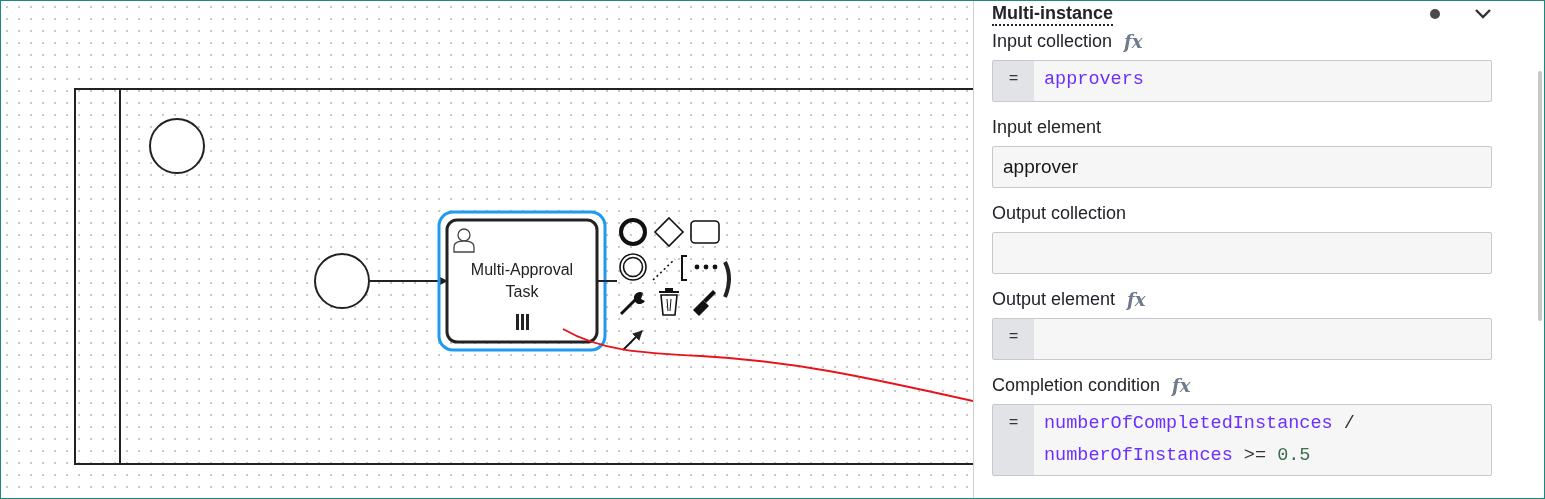  Describe the element at coordinates (684, 268) in the screenshot. I see `annotation-icon` at that location.